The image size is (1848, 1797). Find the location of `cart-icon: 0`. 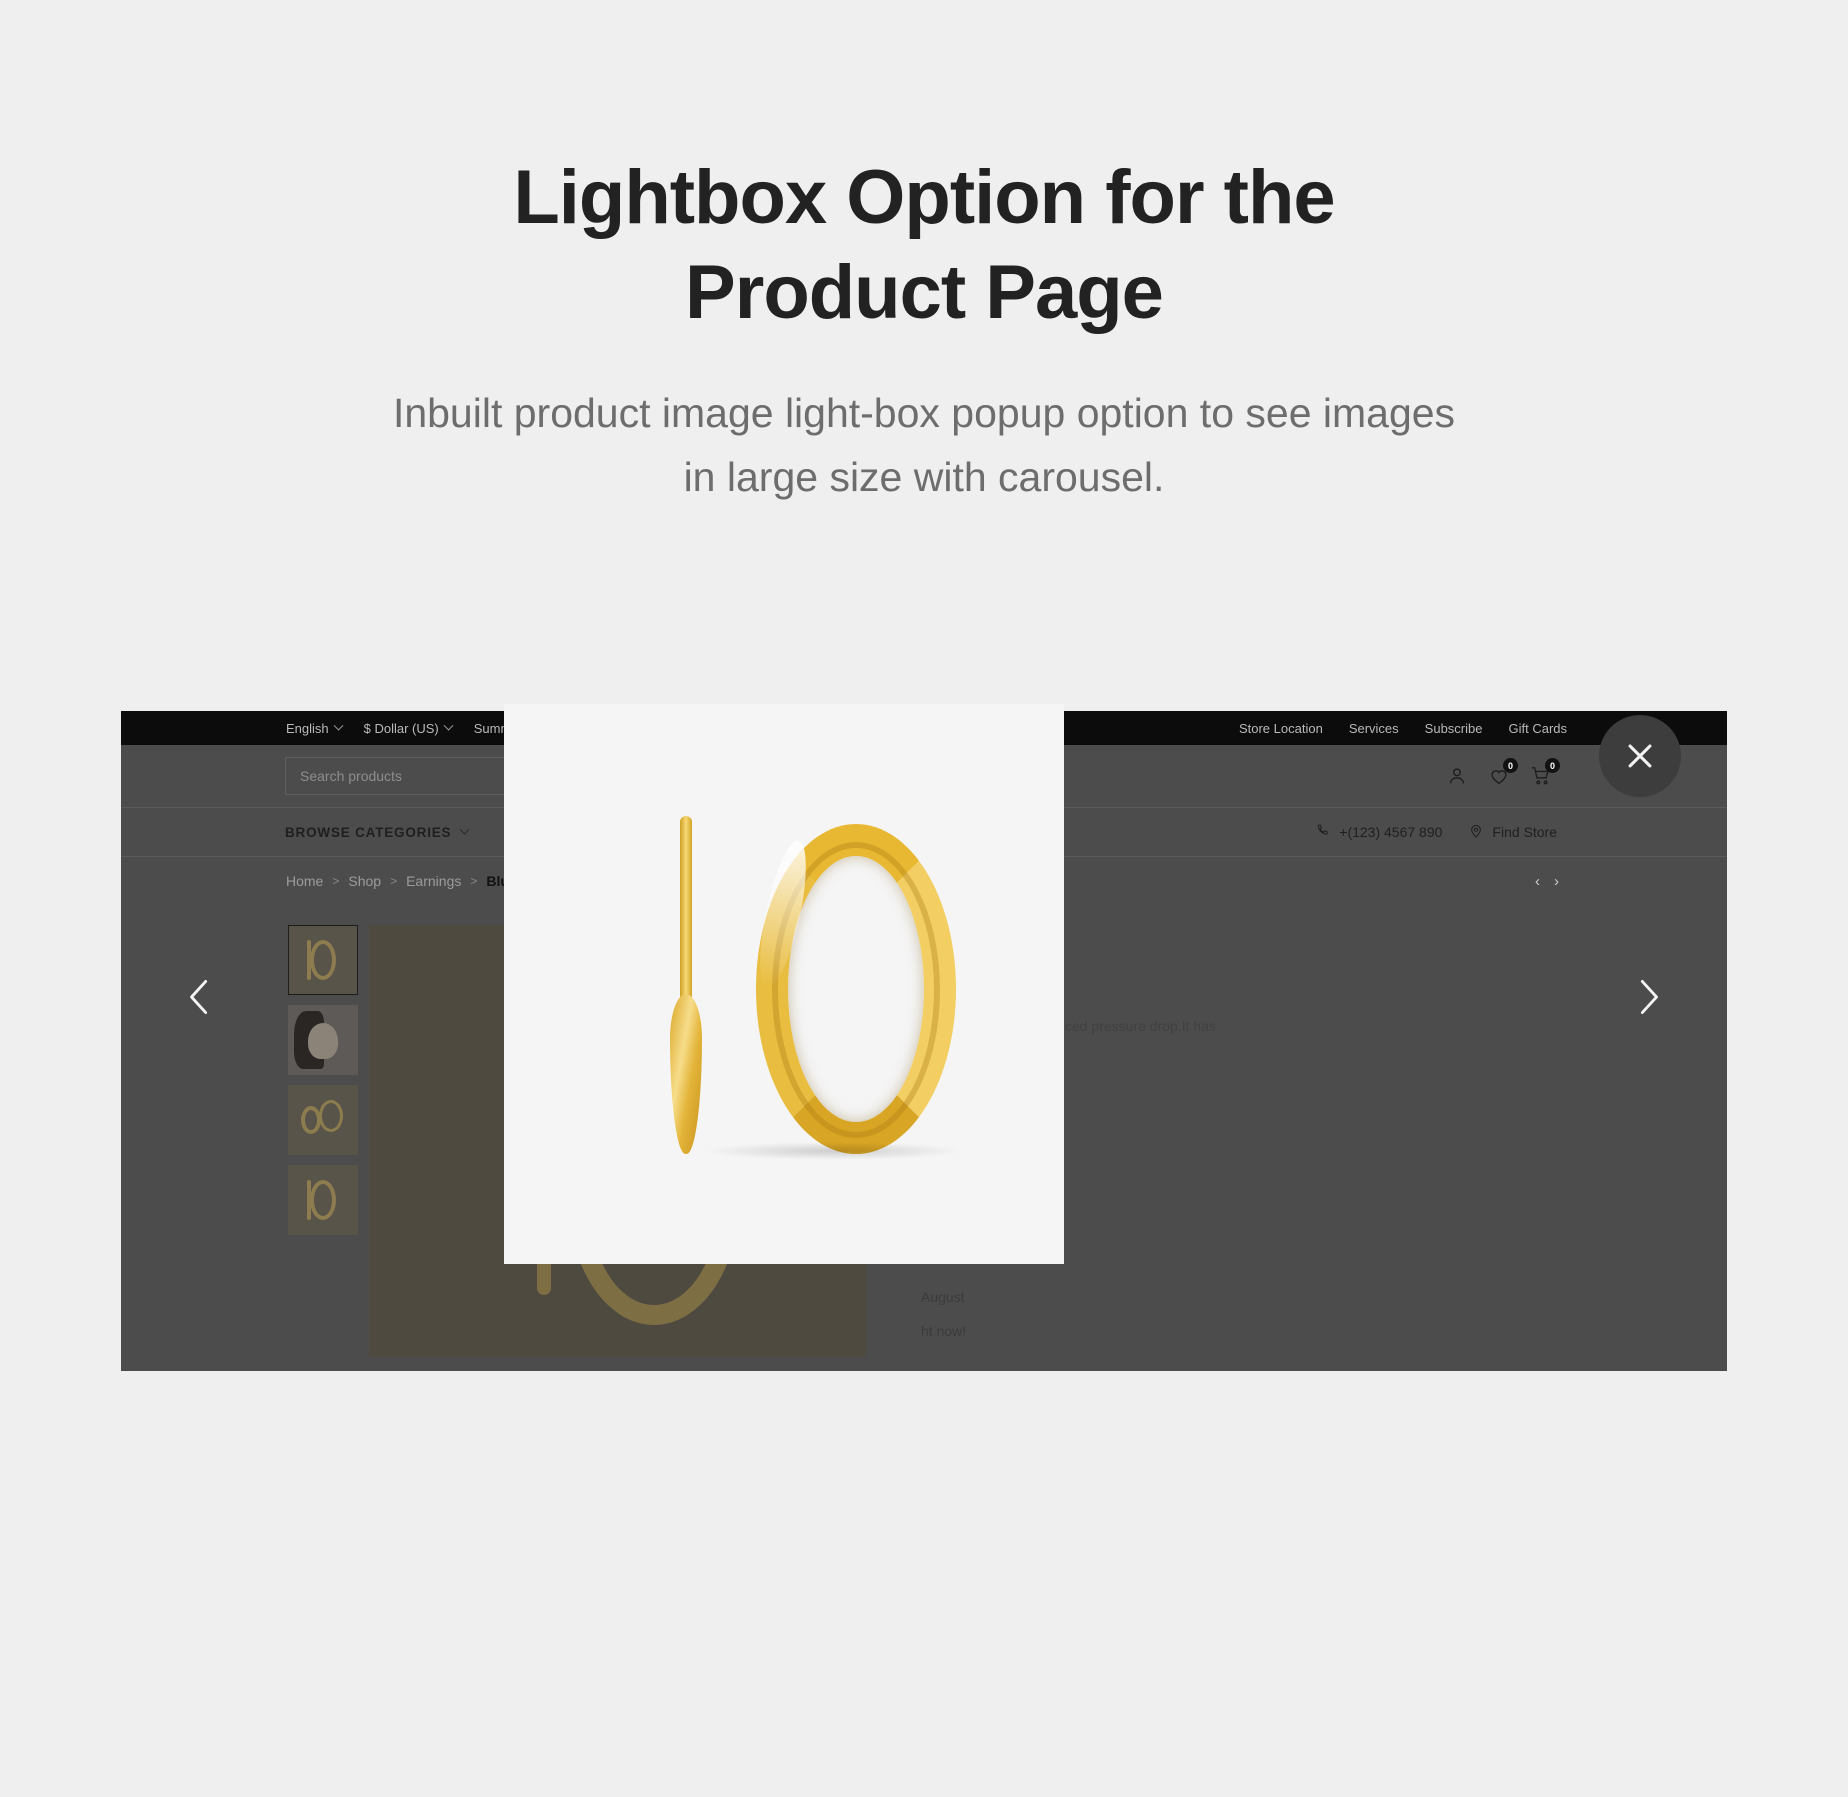

cart-icon: 0 is located at coordinates (1545, 772).